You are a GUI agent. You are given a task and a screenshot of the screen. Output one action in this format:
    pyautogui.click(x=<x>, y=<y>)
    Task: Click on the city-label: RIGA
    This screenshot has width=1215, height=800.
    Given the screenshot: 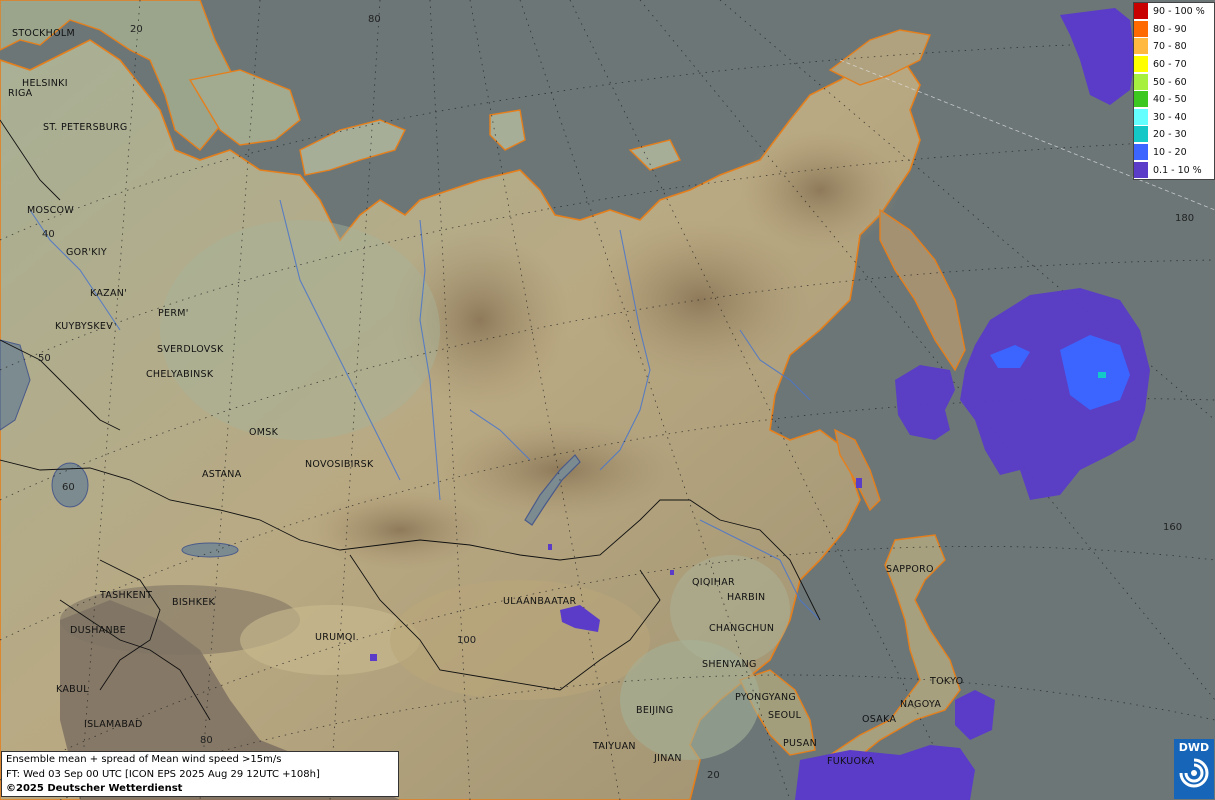 What is the action you would take?
    pyautogui.click(x=20, y=93)
    